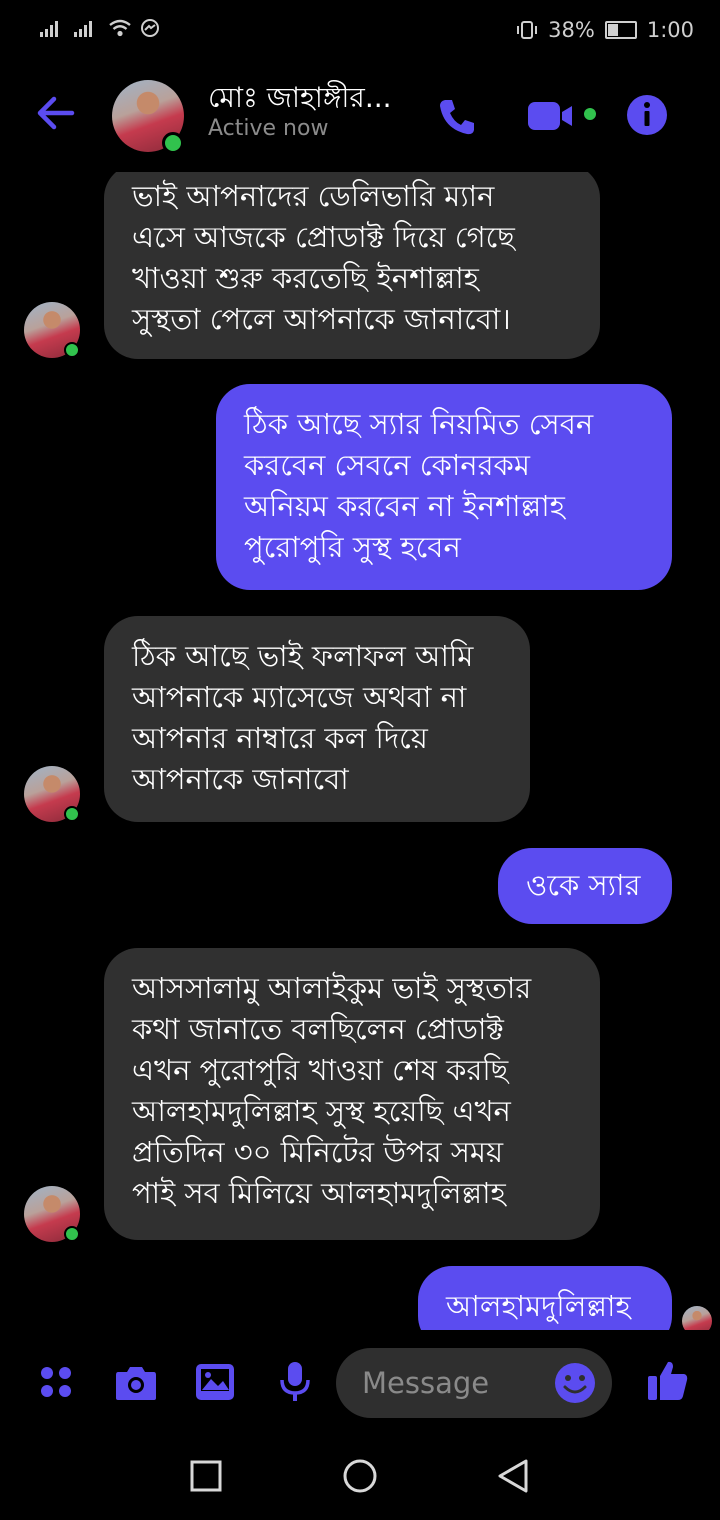  What do you see at coordinates (404, 506) in the screenshot?
I see `message-line: অনিয়ম করবেন না ইনশাল্লাহ` at bounding box center [404, 506].